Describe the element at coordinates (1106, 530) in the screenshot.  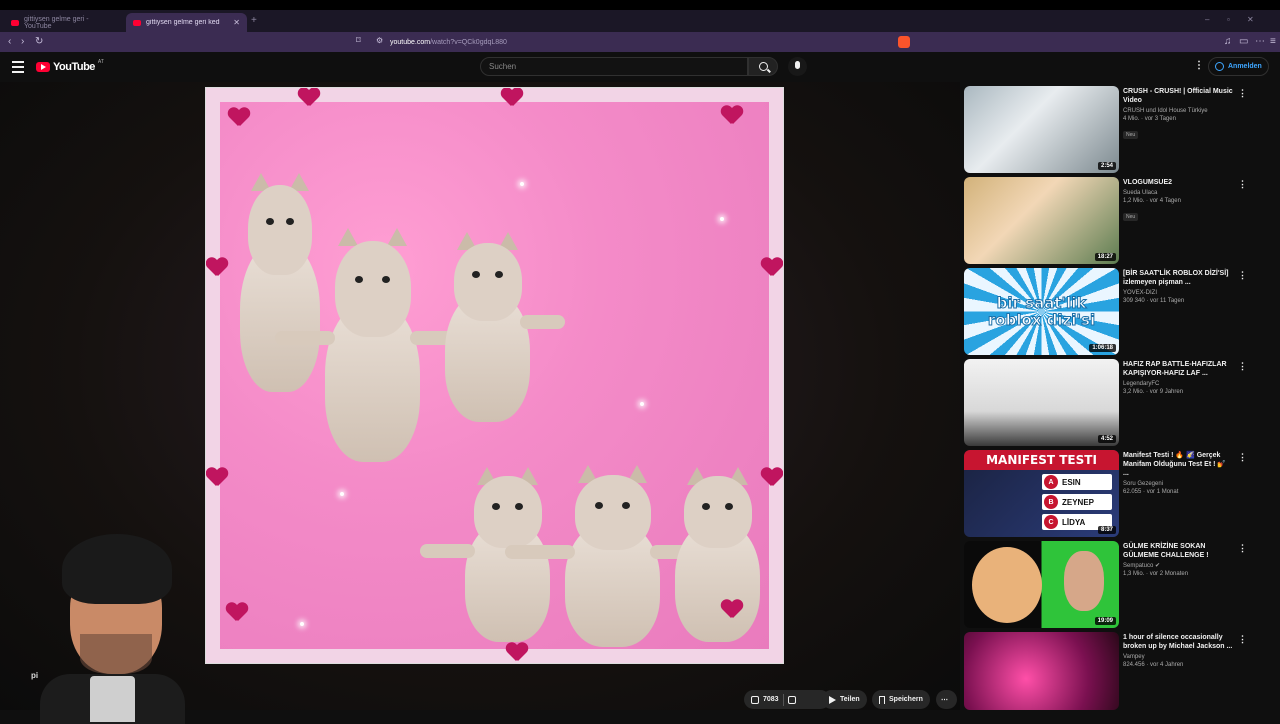
I see `duration-badge: 8:37` at that location.